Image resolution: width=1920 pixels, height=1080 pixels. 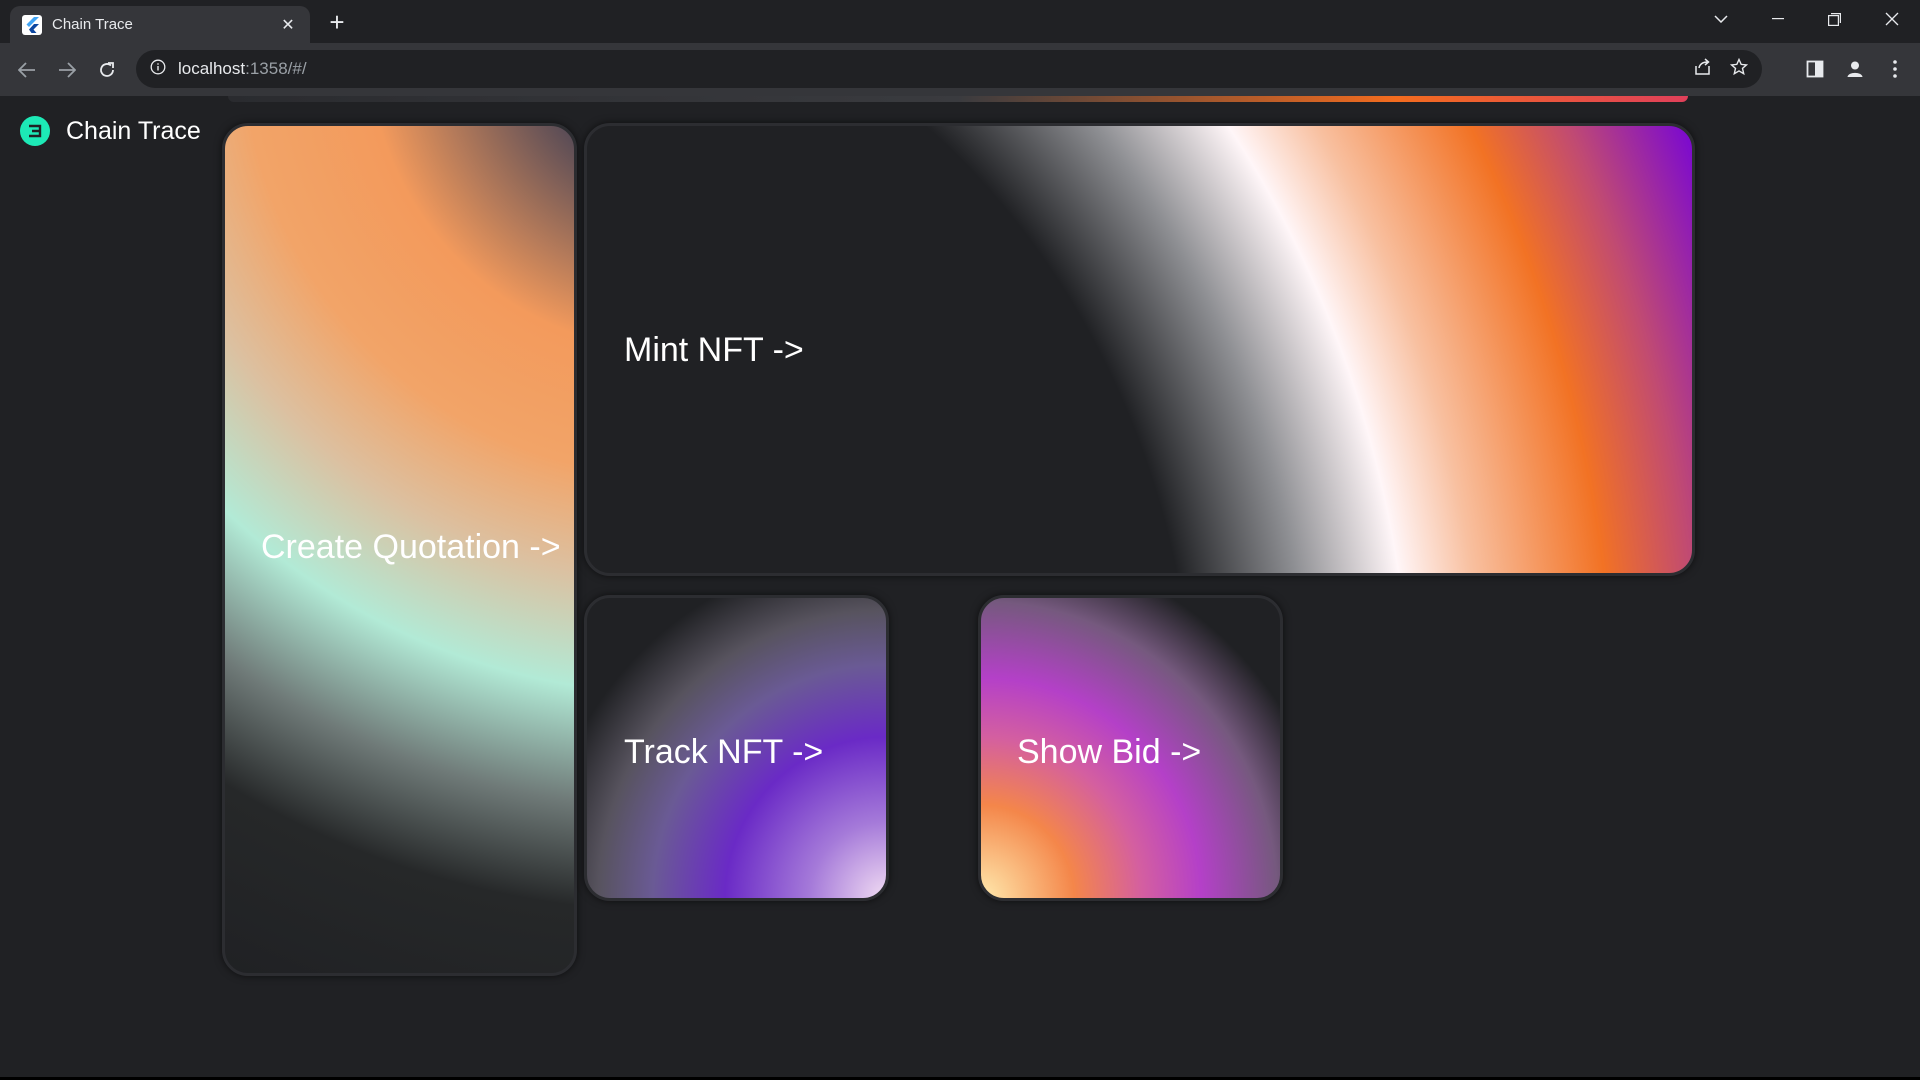 What do you see at coordinates (32, 24) in the screenshot?
I see `flutter-favicon-icon` at bounding box center [32, 24].